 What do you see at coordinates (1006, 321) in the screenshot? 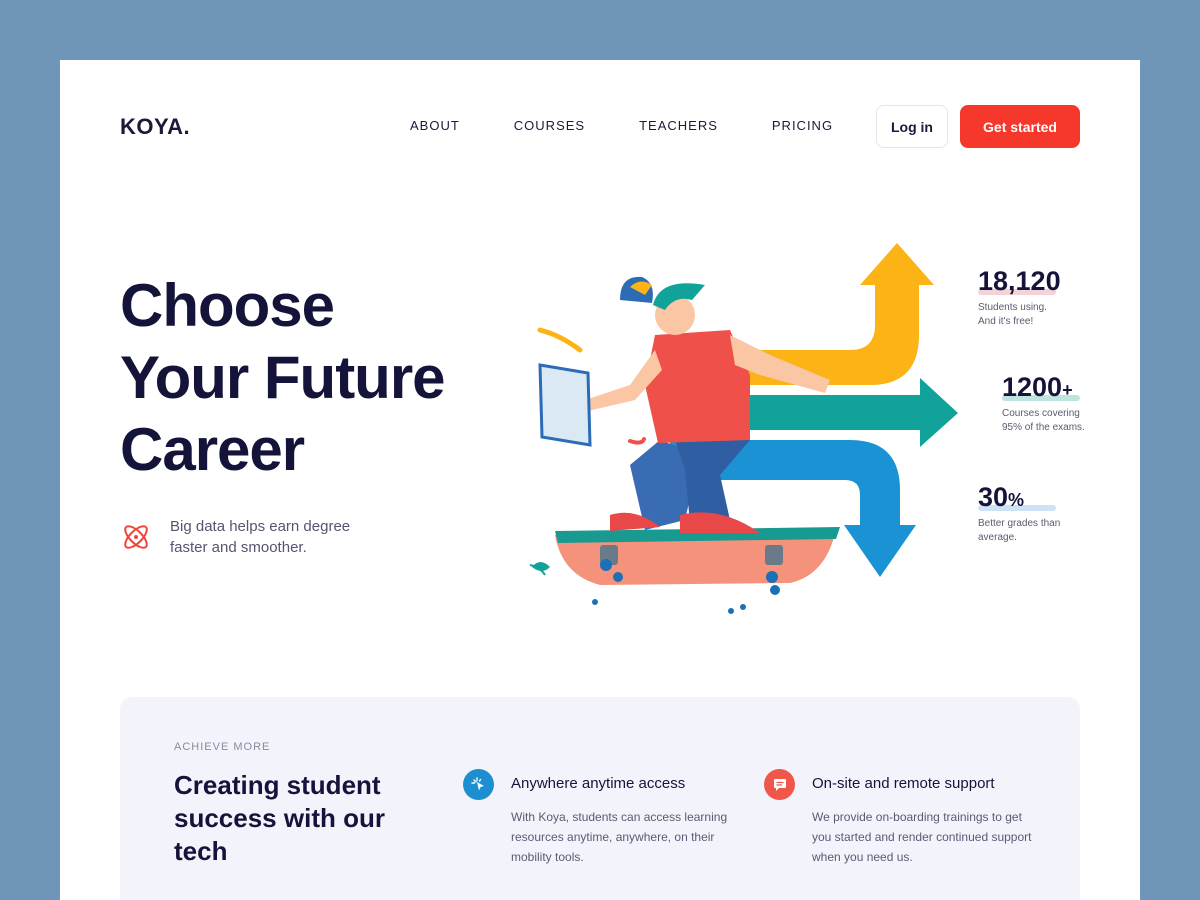
I see `stat-desc-line: And it's free!` at bounding box center [1006, 321].